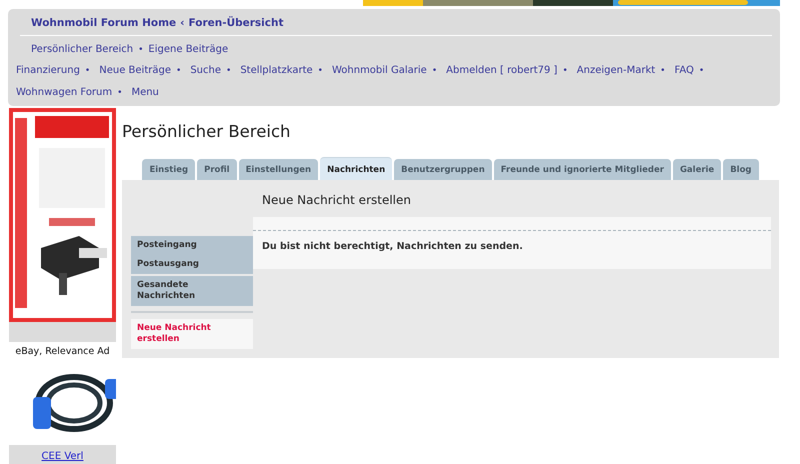 Image resolution: width=800 pixels, height=464 pixels. Describe the element at coordinates (356, 168) in the screenshot. I see `tab: Nachrichten` at that location.